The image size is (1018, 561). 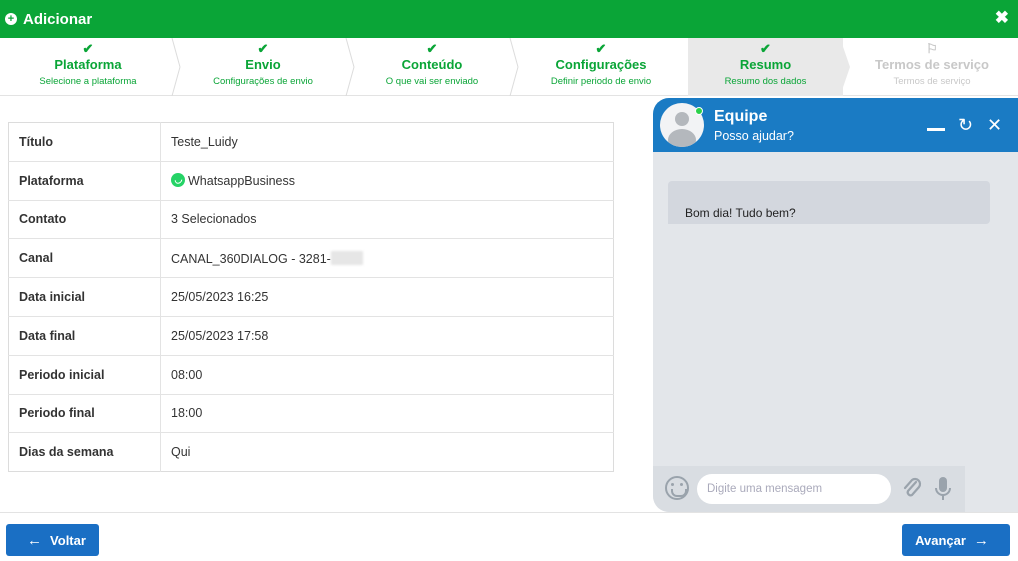 I want to click on message-input, so click(x=794, y=489).